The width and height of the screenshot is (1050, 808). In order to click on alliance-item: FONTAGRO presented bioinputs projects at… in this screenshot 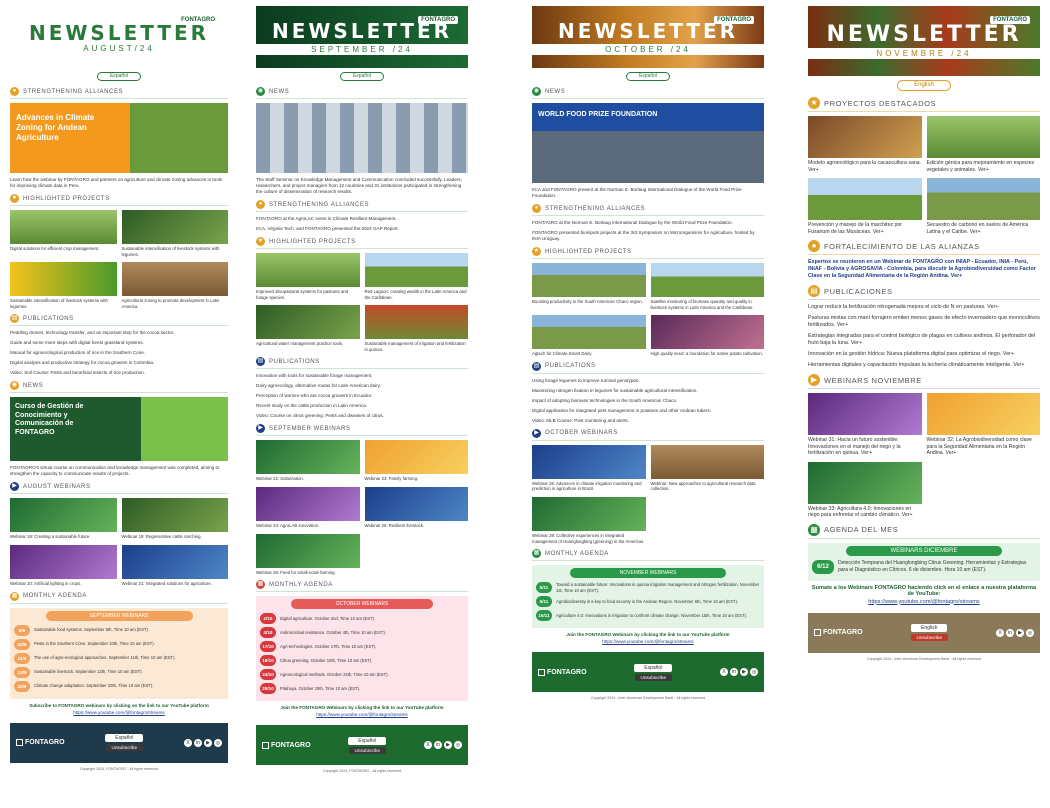, I will do `click(648, 236)`.